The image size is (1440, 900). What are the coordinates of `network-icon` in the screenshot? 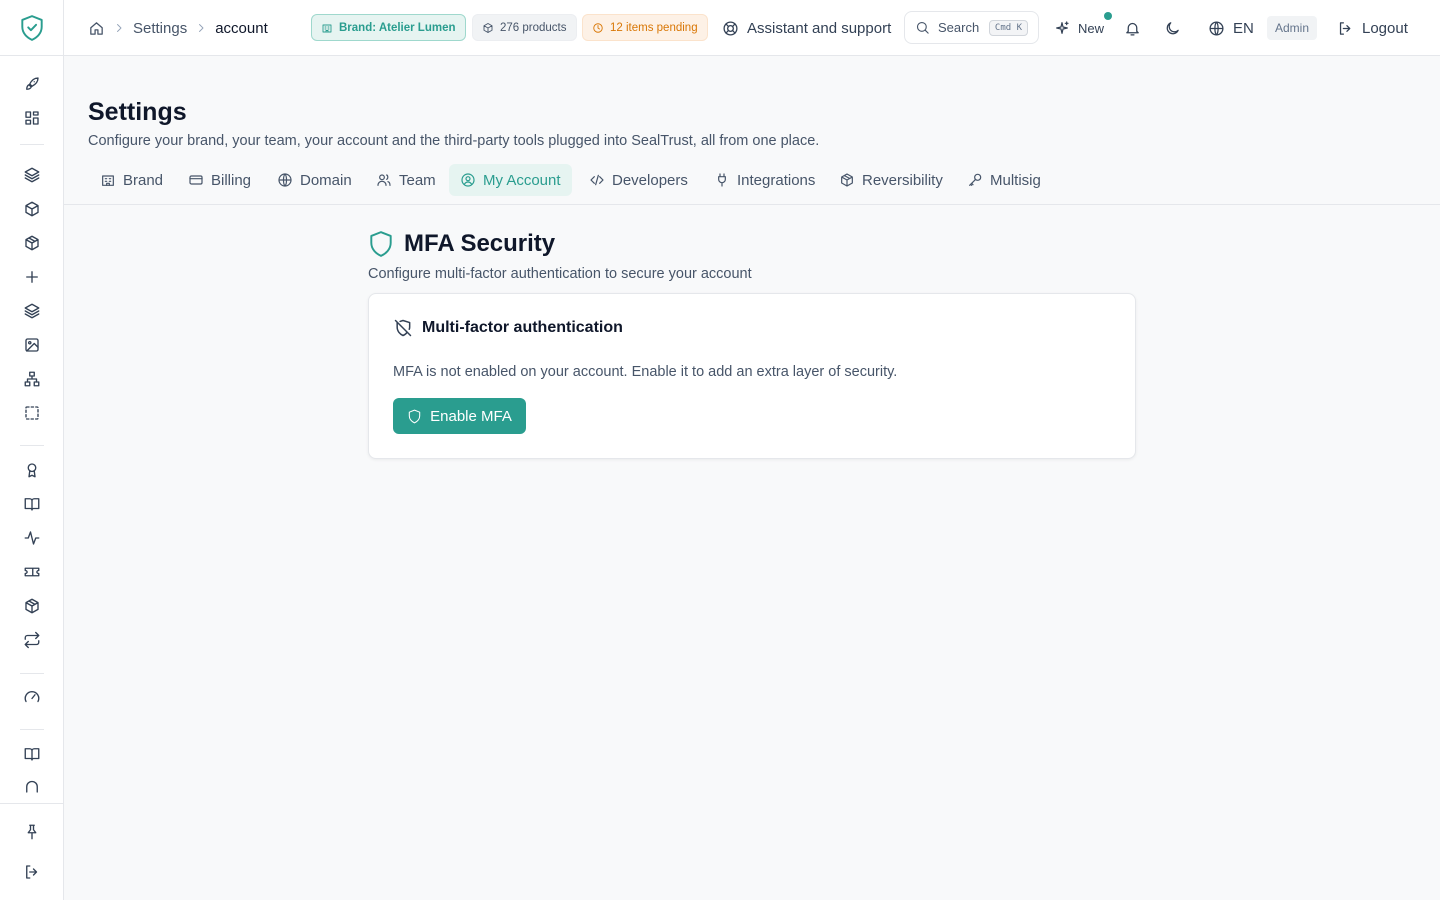 It's located at (32, 379).